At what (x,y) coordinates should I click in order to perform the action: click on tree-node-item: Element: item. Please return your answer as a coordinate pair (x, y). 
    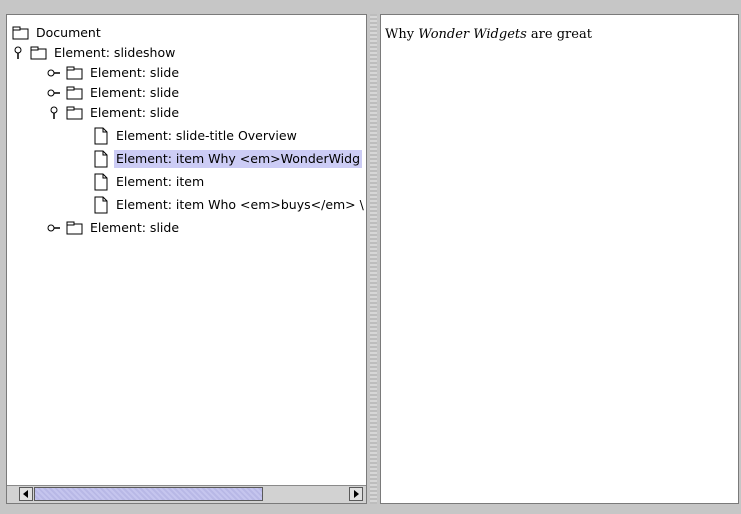
    Looking at the image, I should click on (148, 182).